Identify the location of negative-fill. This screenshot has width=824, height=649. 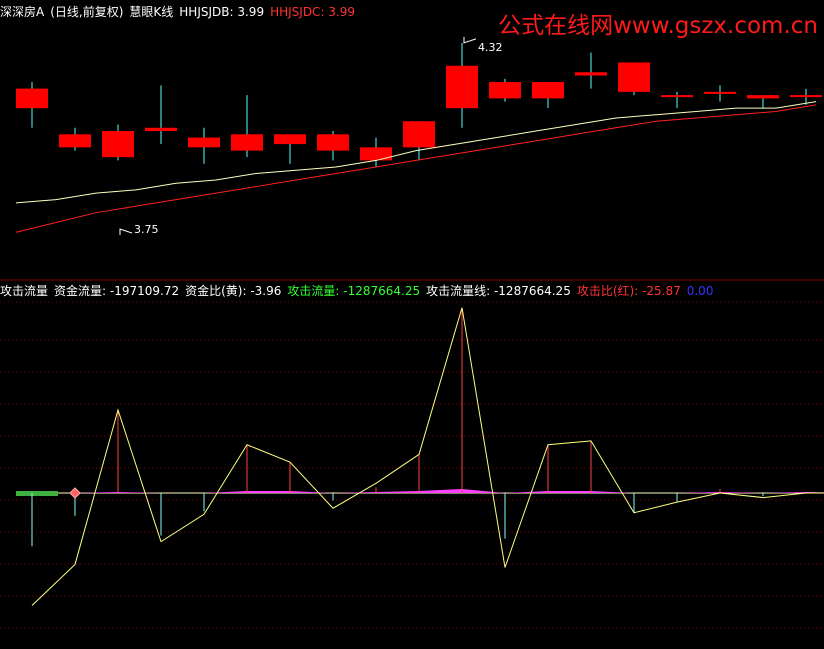
(37, 493).